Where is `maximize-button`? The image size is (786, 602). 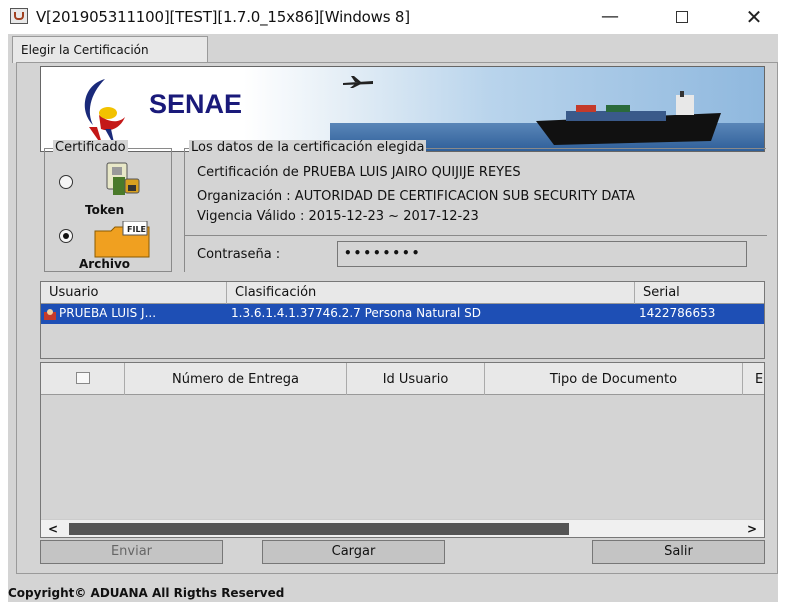 maximize-button is located at coordinates (682, 17).